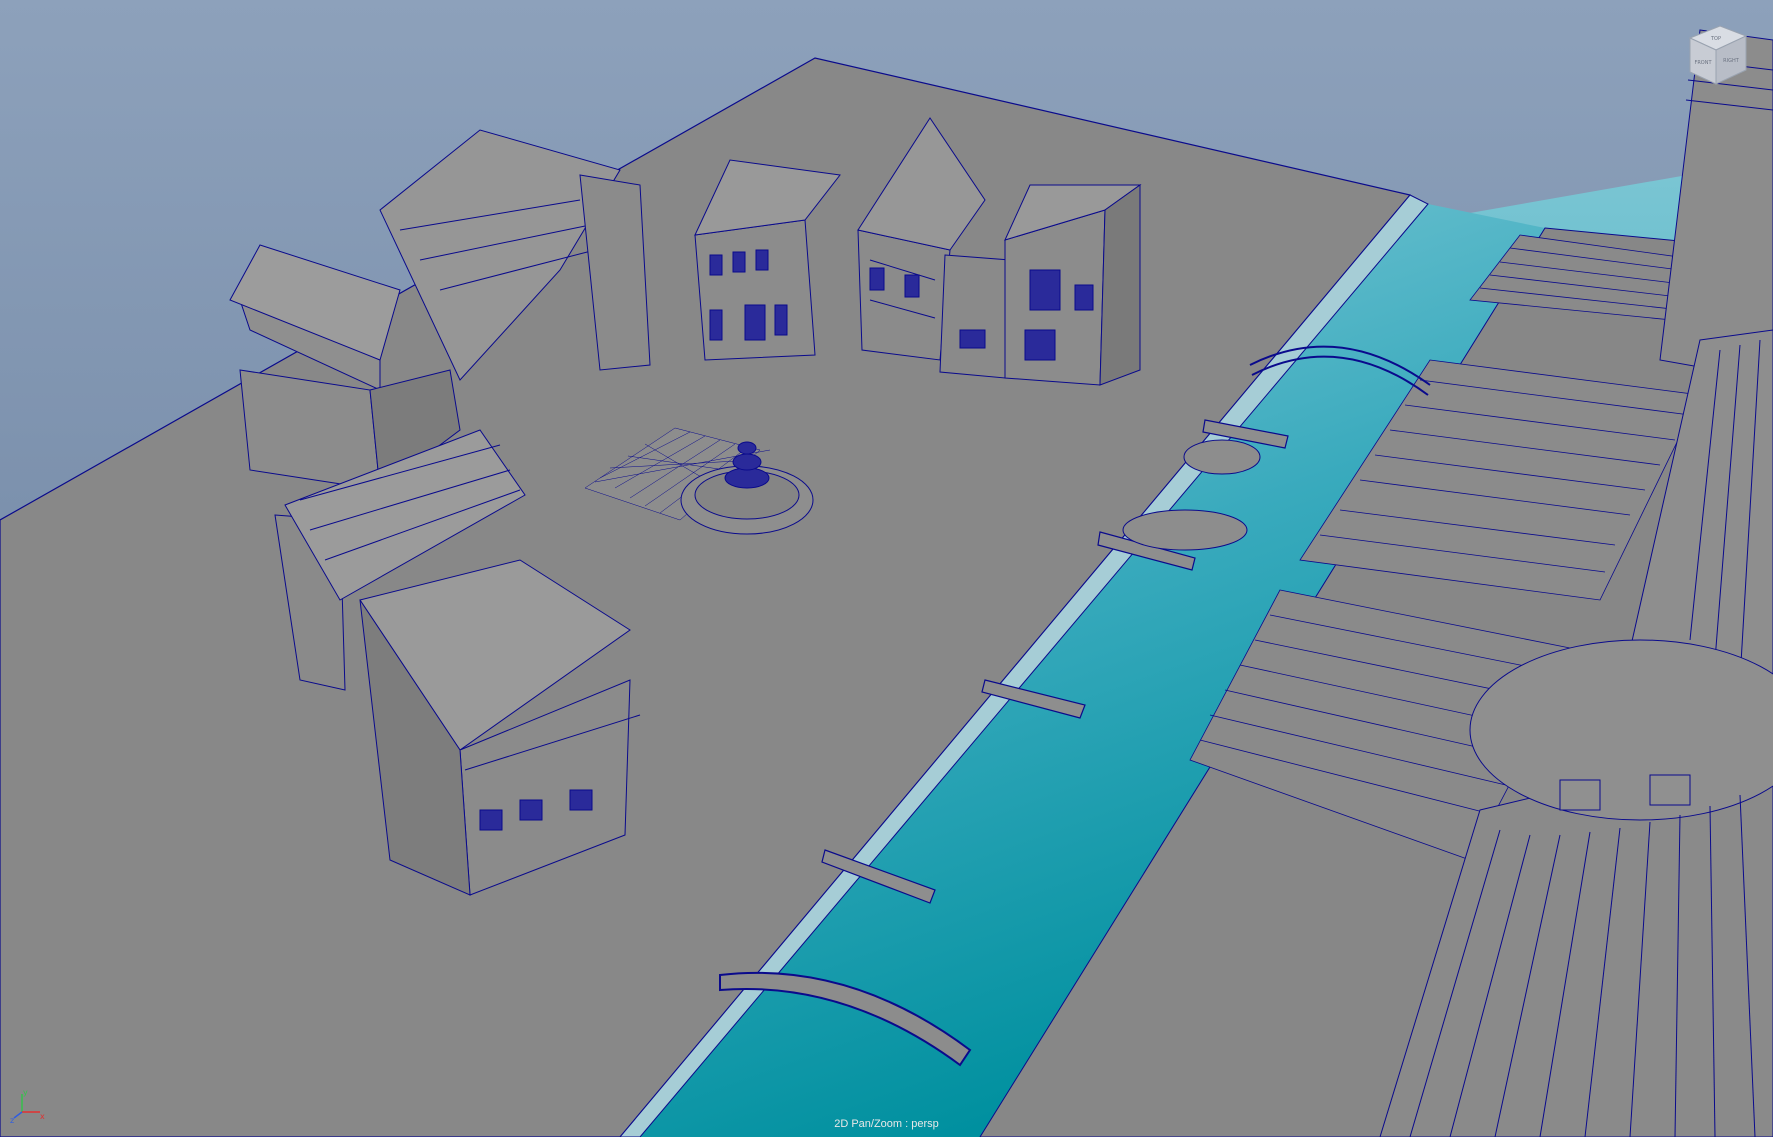 This screenshot has width=1773, height=1137. I want to click on axis-gizmo: y x z, so click(27, 1106).